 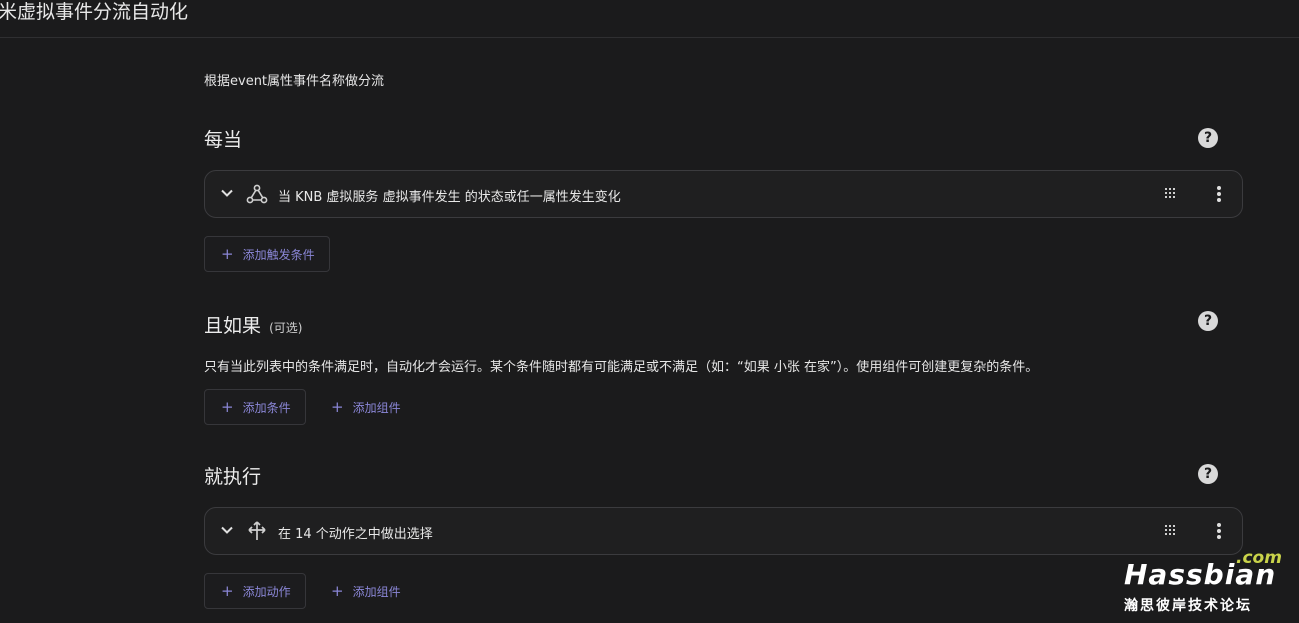 I want to click on page-title: 米虚拟事件分流自动化, so click(x=94, y=12).